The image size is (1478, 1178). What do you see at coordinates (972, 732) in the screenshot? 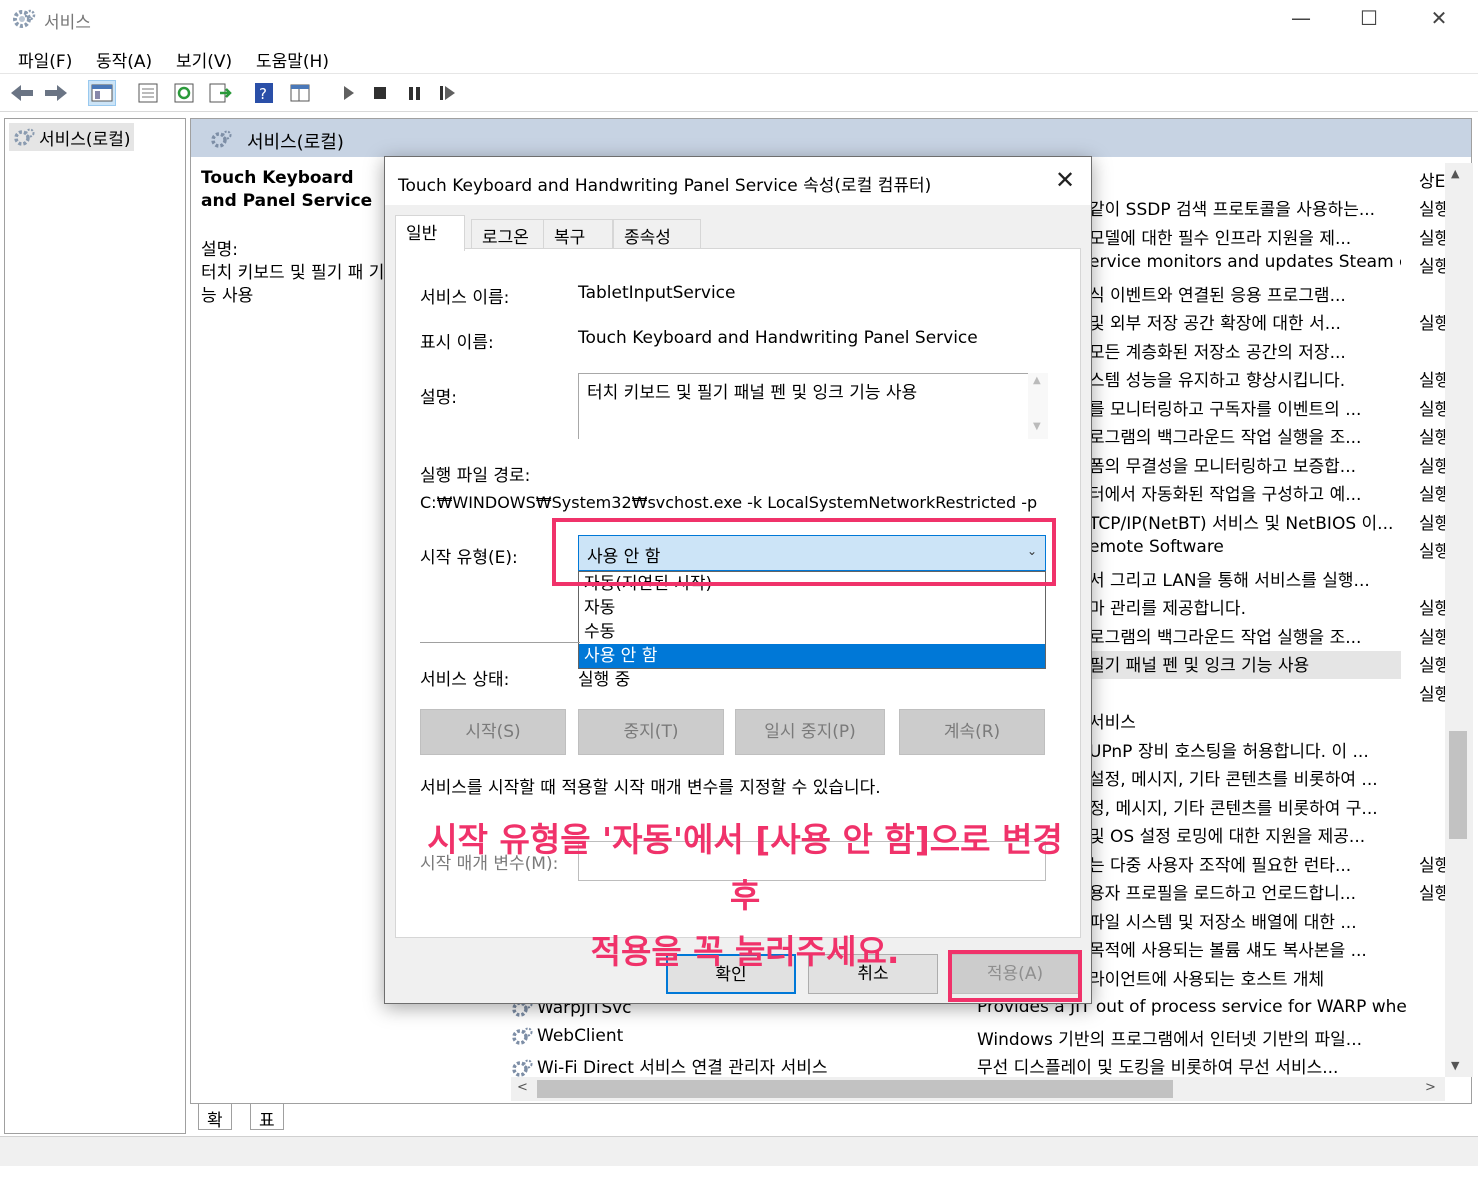
I see `resume-button: 계속(R)` at bounding box center [972, 732].